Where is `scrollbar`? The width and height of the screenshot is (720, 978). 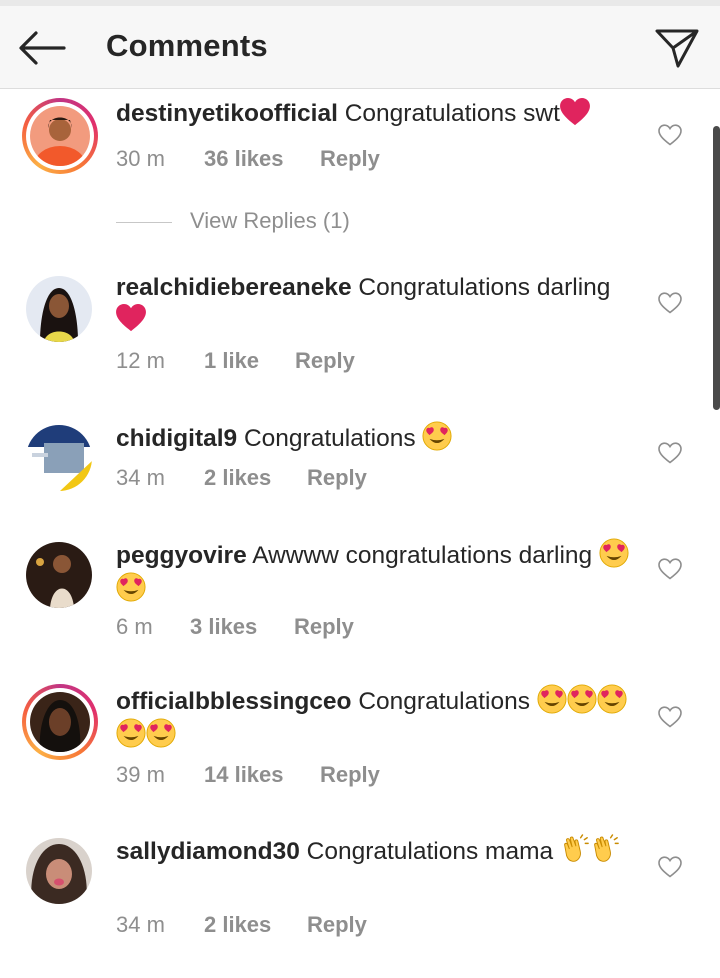 scrollbar is located at coordinates (716, 268).